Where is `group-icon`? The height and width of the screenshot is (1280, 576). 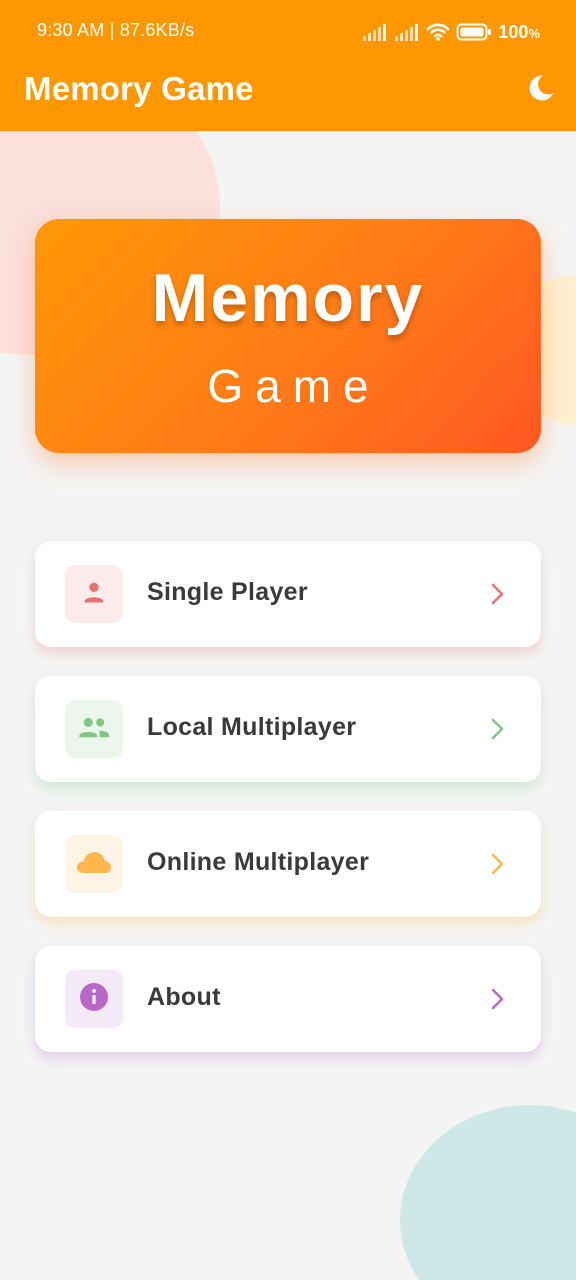
group-icon is located at coordinates (94, 729).